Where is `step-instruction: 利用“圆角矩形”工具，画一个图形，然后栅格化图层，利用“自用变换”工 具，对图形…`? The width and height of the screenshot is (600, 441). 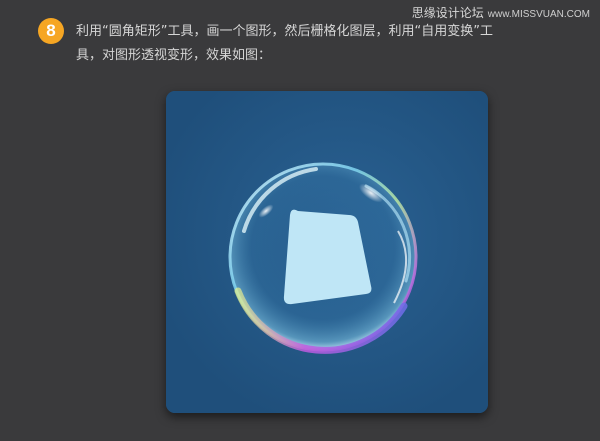
step-instruction: 利用“圆角矩形”工具，画一个图形，然后栅格化图层，利用“自用变换”工 具，对图形… is located at coordinates (326, 44).